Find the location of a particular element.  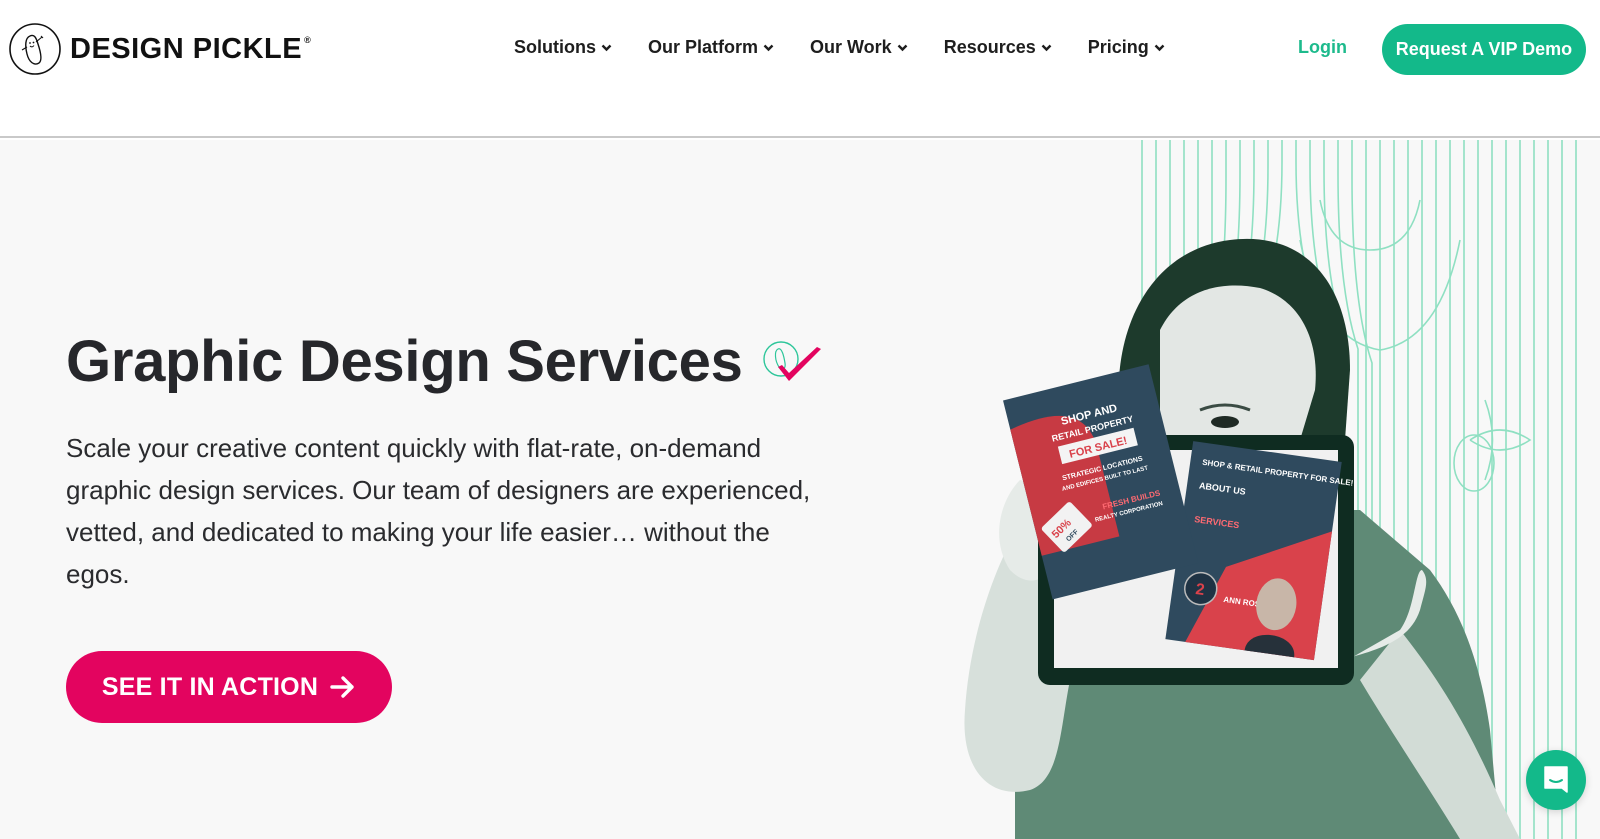

see-it-in-action-button: SEE IT IN ACTION is located at coordinates (229, 687).